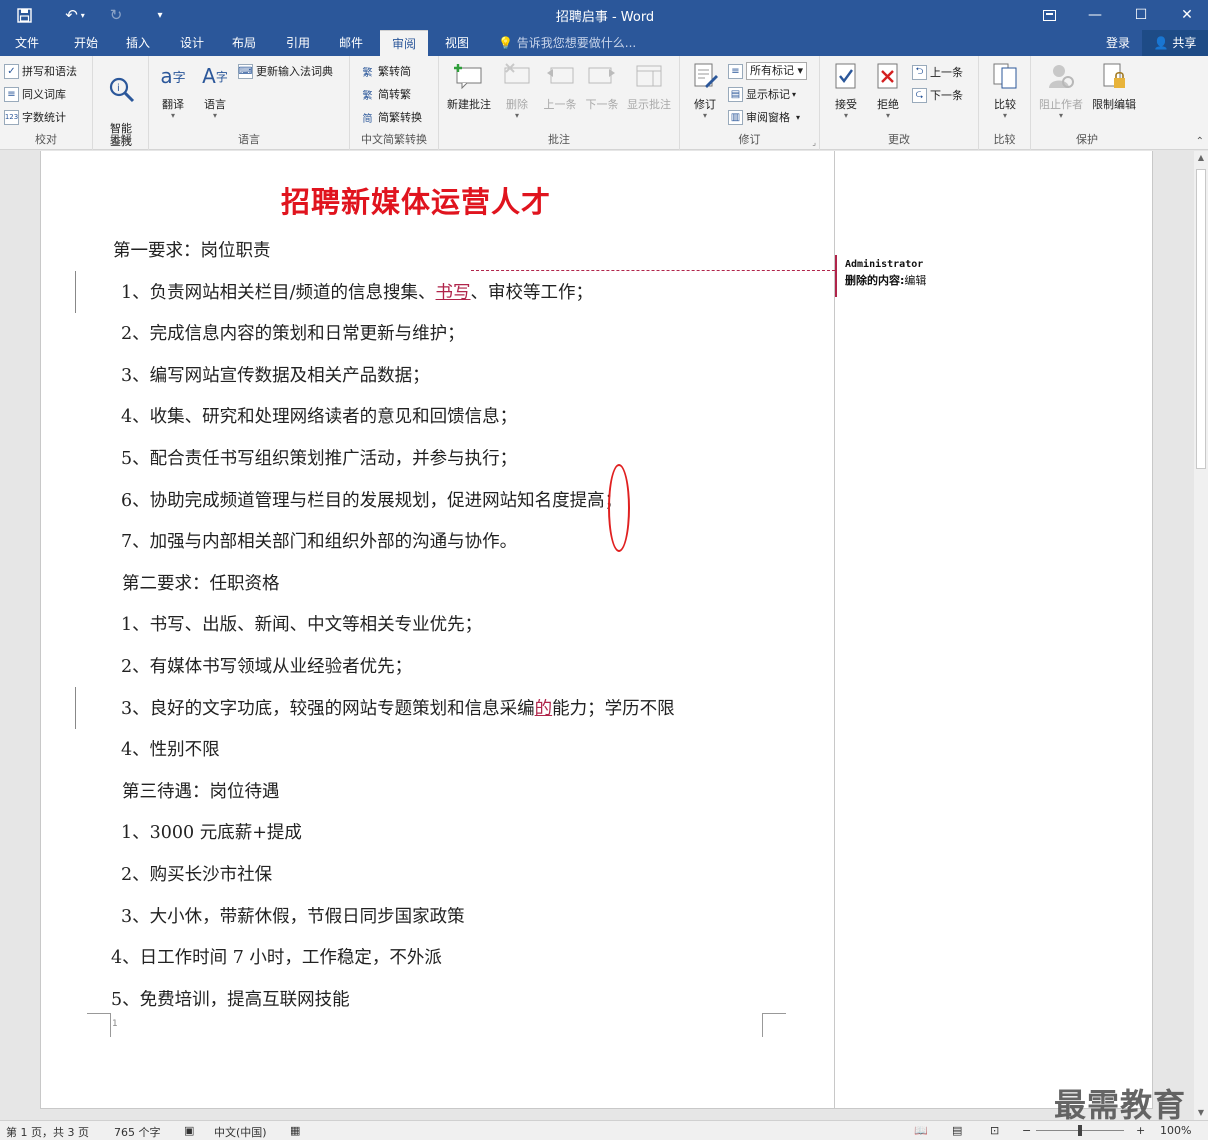 The width and height of the screenshot is (1208, 1140). I want to click on zoom-out-icon: −, so click(1026, 1130).